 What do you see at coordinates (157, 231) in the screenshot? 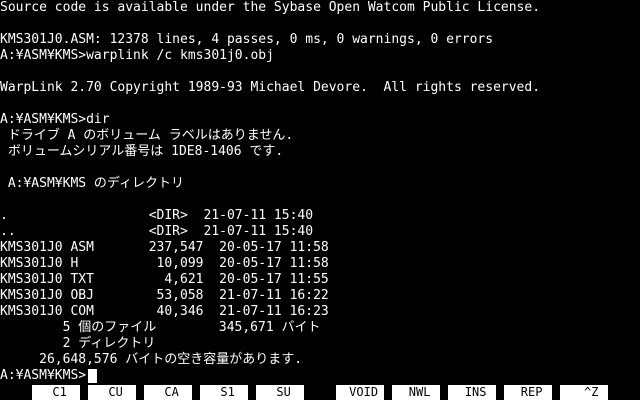
I see `directory-entry: .. <DIR> 21-07-11 15:40` at bounding box center [157, 231].